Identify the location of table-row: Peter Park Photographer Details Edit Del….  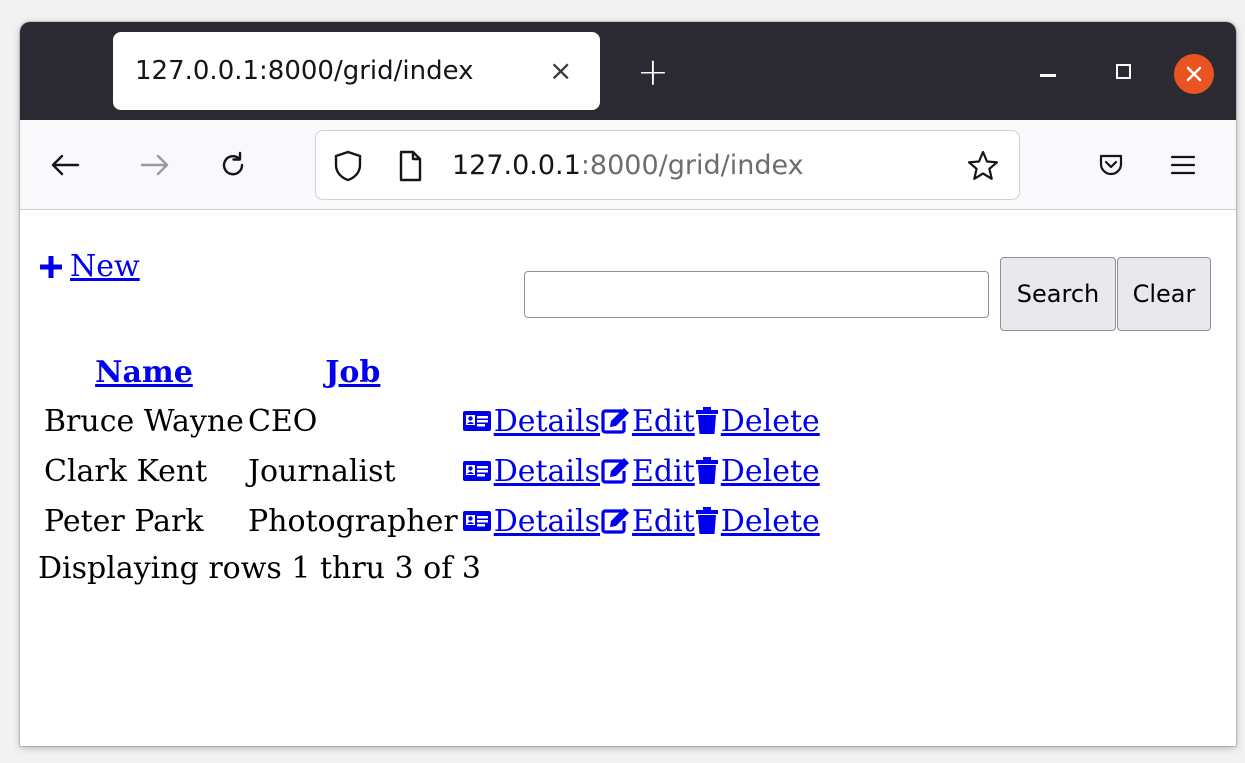
(432, 521).